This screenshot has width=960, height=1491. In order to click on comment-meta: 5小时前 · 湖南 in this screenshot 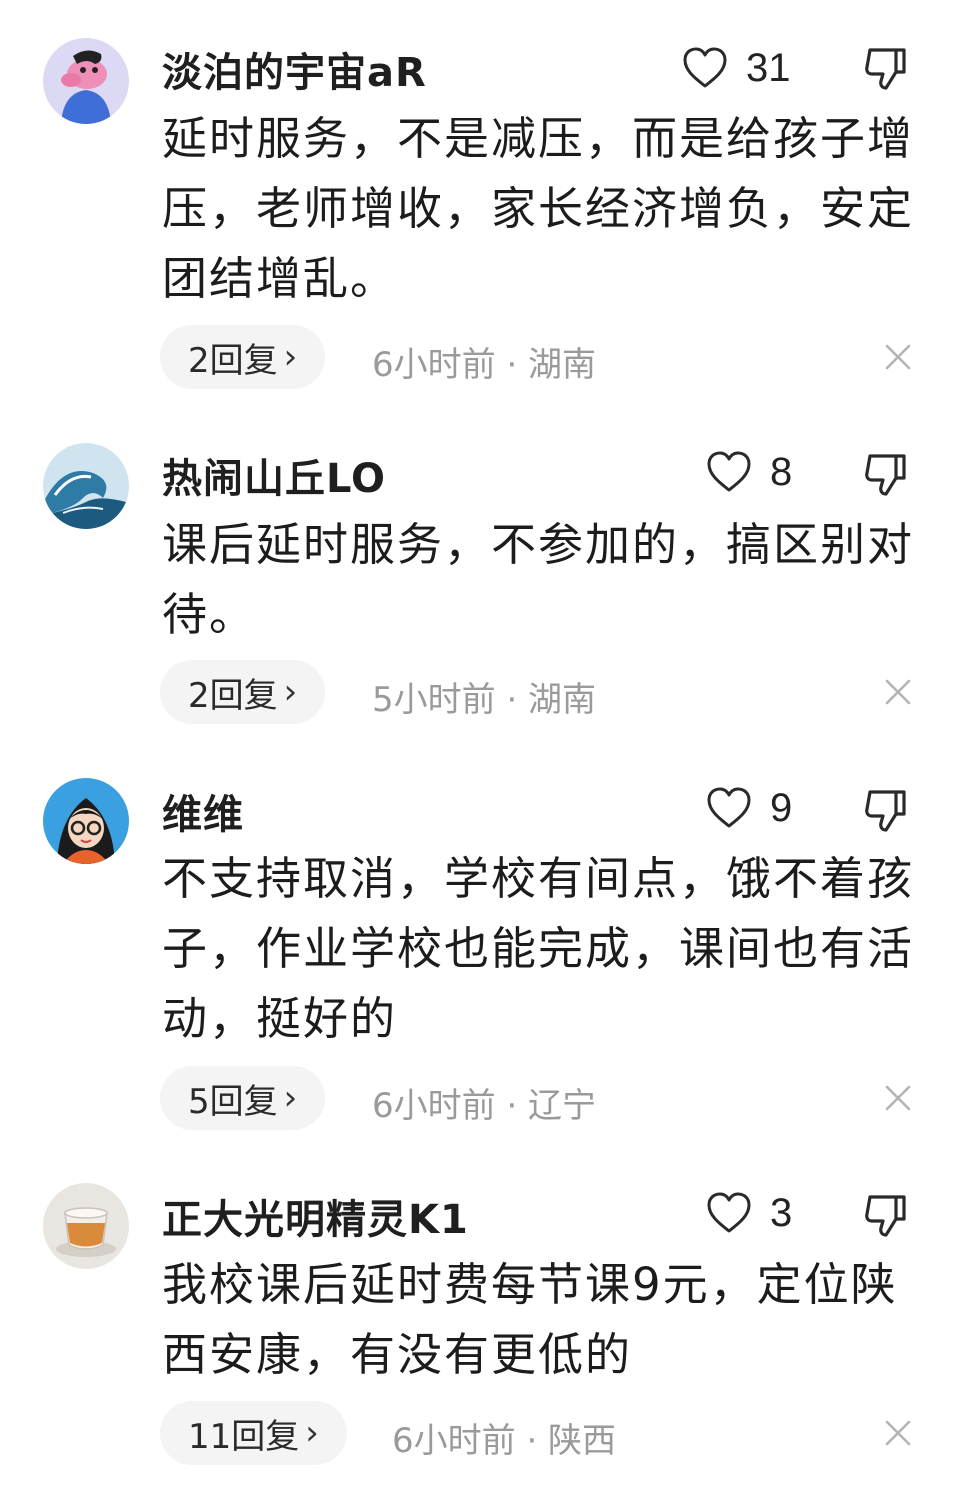, I will do `click(484, 700)`.